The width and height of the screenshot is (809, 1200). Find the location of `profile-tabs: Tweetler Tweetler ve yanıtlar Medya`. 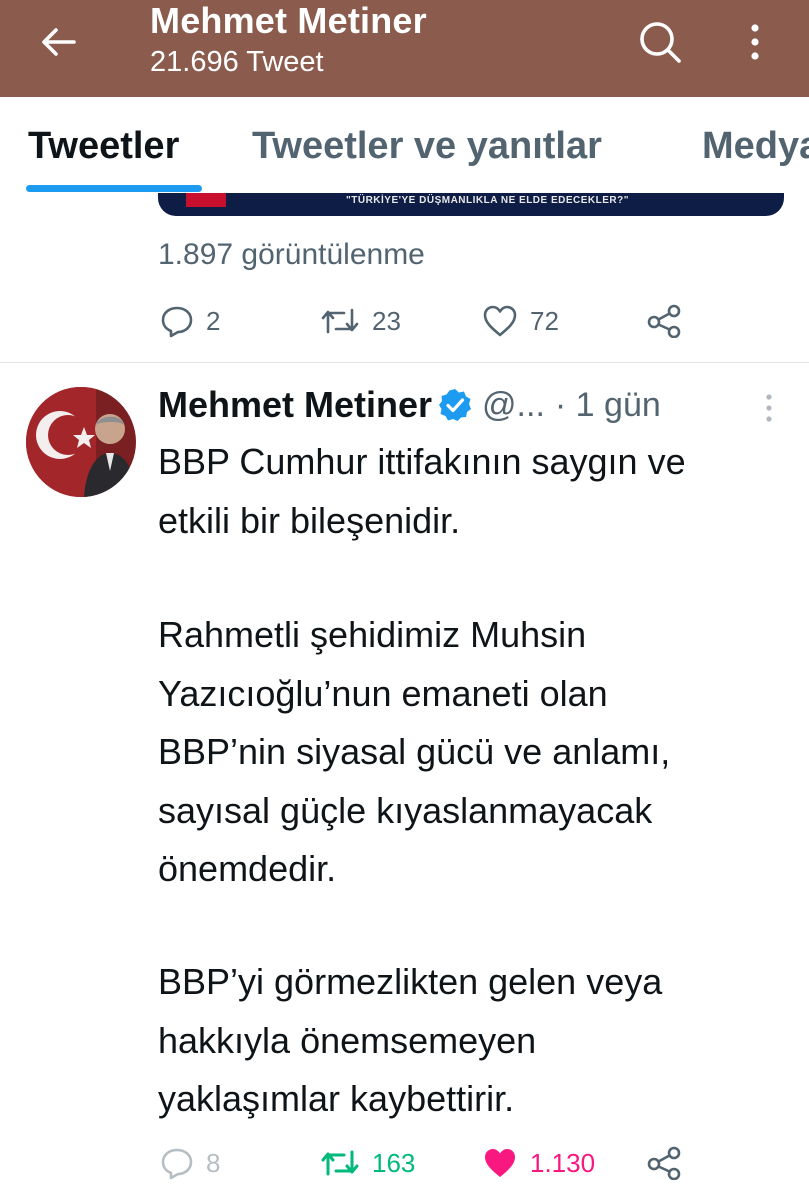

profile-tabs: Tweetler Tweetler ve yanıtlar Medya is located at coordinates (404, 145).